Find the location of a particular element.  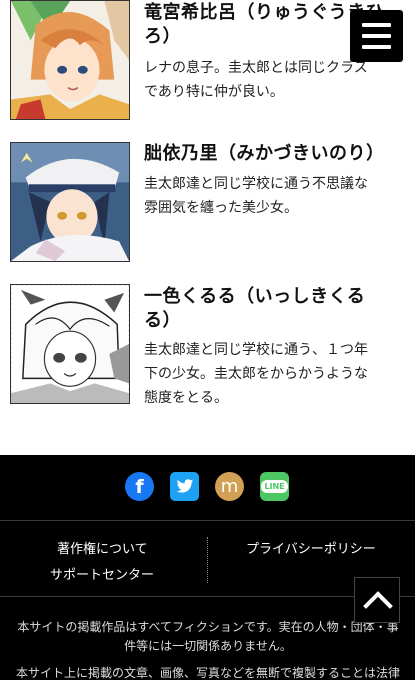

twitter-bird-icon is located at coordinates (184, 486).